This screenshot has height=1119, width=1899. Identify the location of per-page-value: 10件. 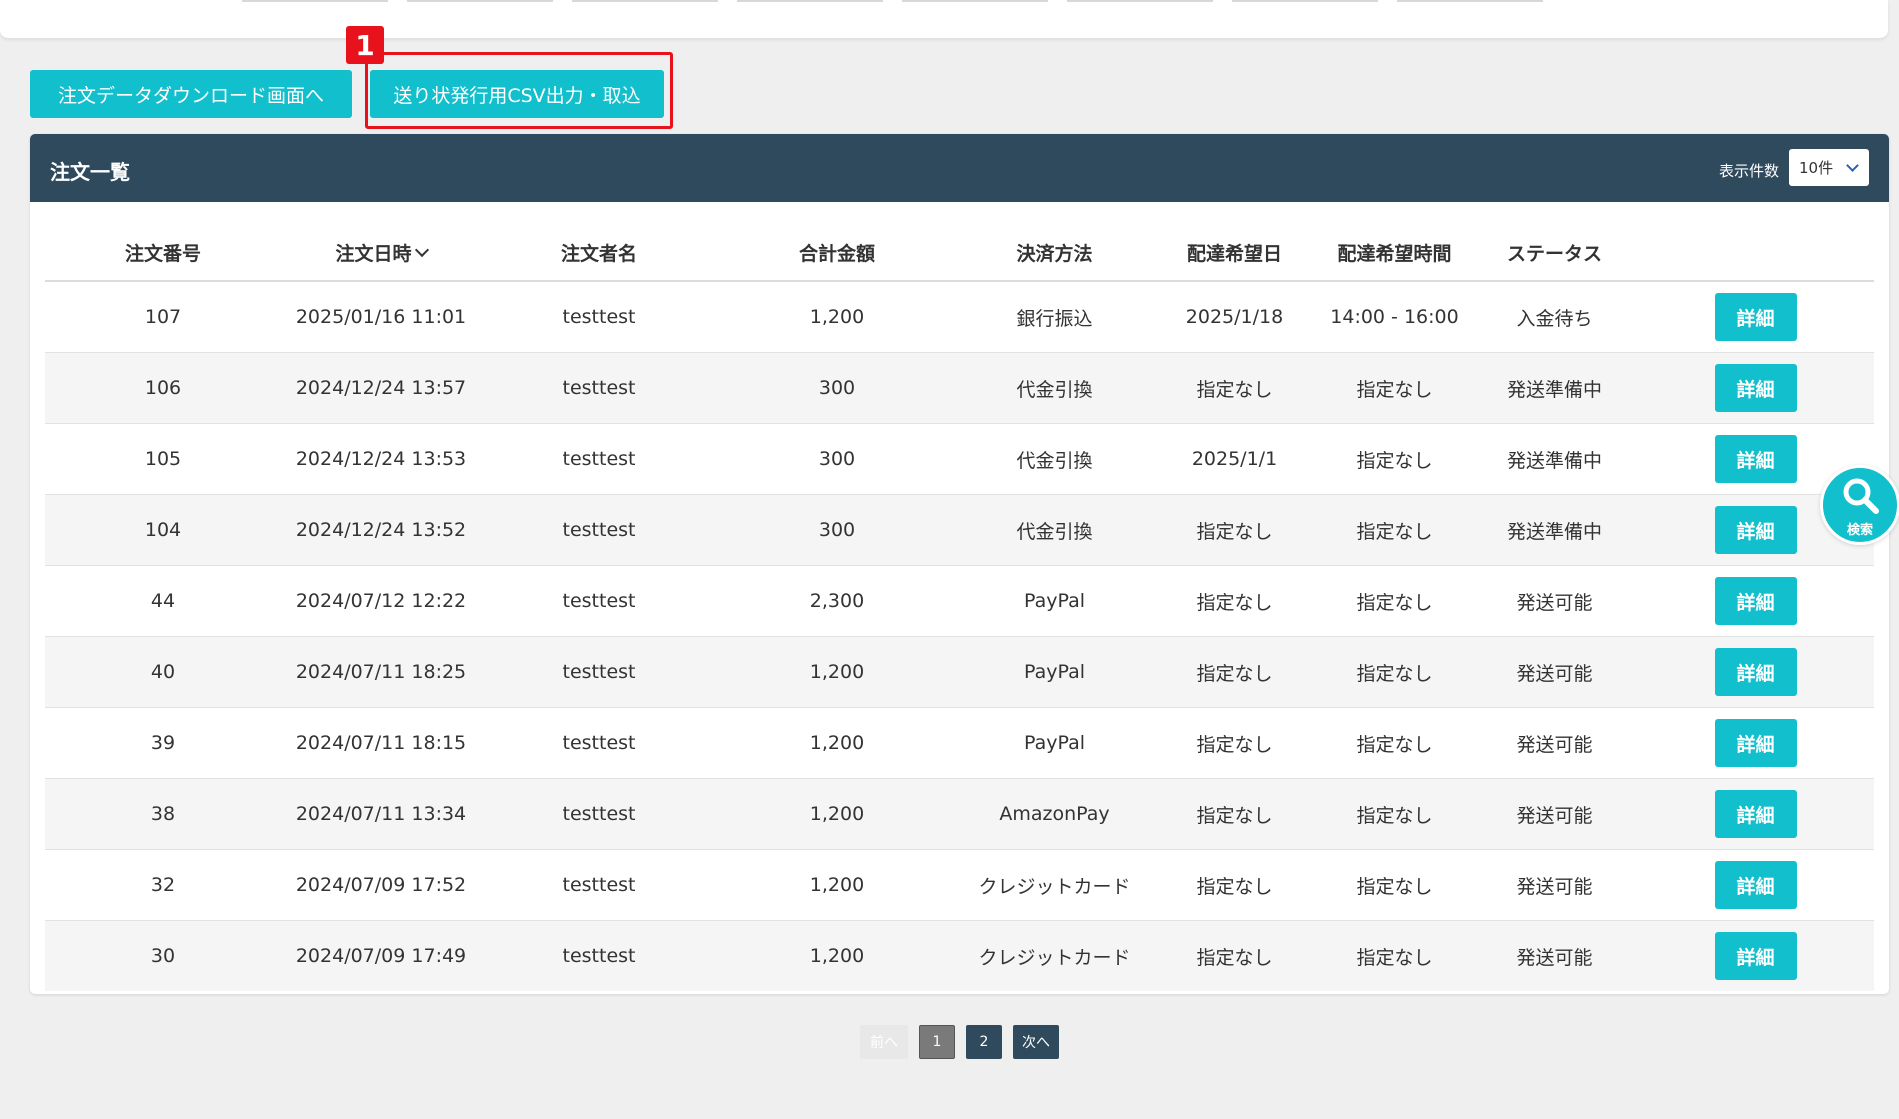
(1816, 168).